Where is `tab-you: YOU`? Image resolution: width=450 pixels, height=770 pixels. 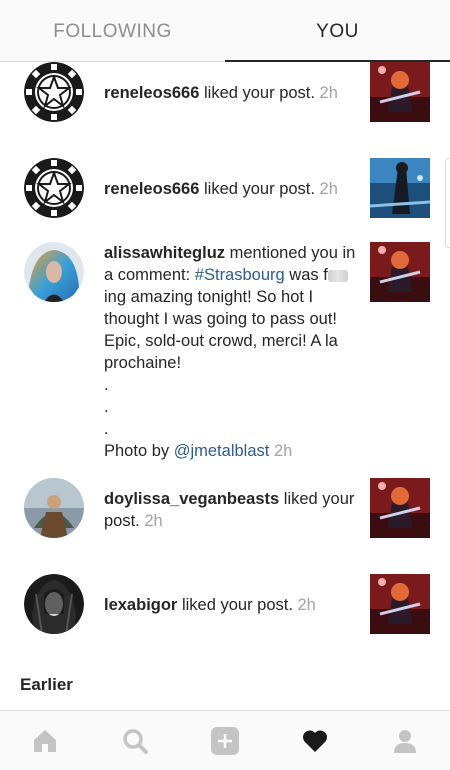
tab-you: YOU is located at coordinates (337, 31).